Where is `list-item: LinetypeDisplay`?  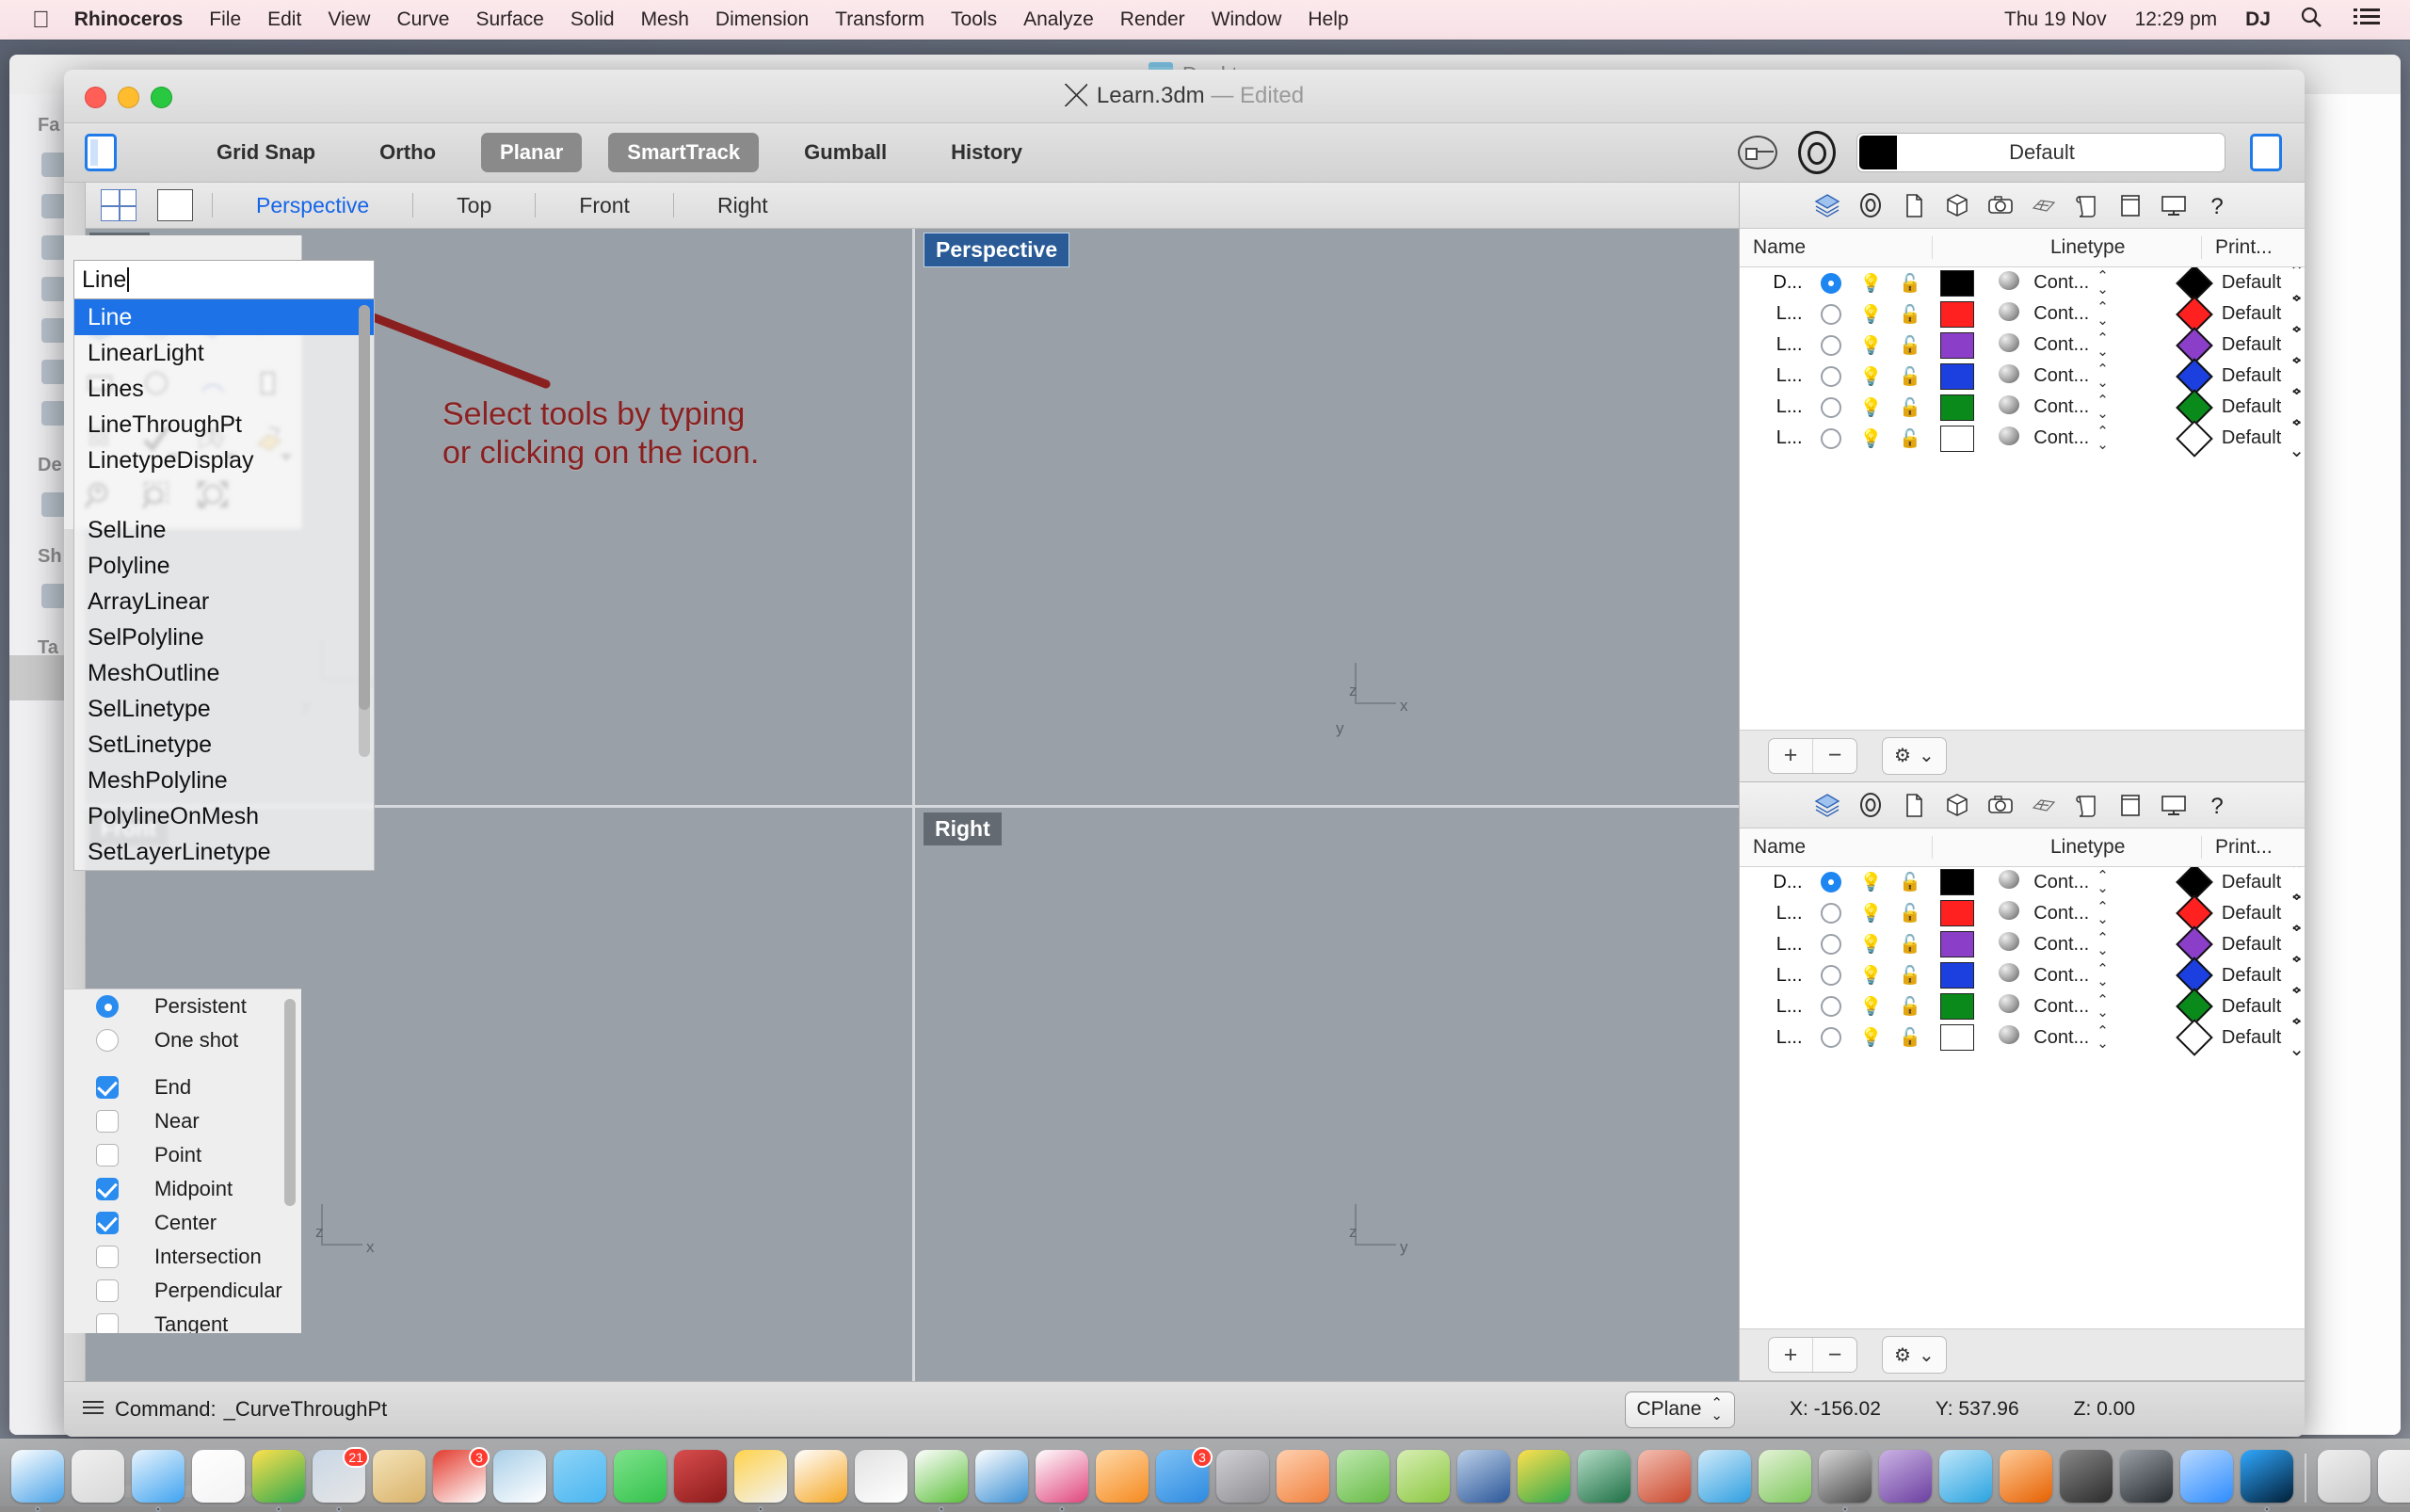
list-item: LinetypeDisplay is located at coordinates (224, 460).